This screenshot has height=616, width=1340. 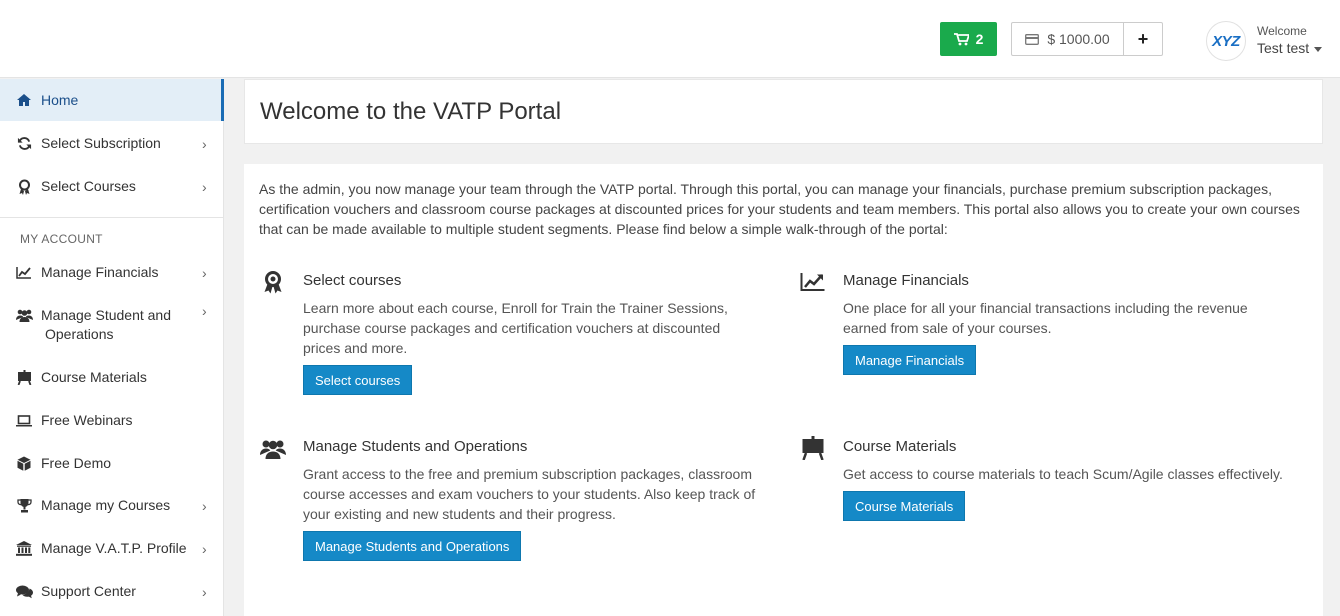 What do you see at coordinates (24, 421) in the screenshot?
I see `laptop-icon` at bounding box center [24, 421].